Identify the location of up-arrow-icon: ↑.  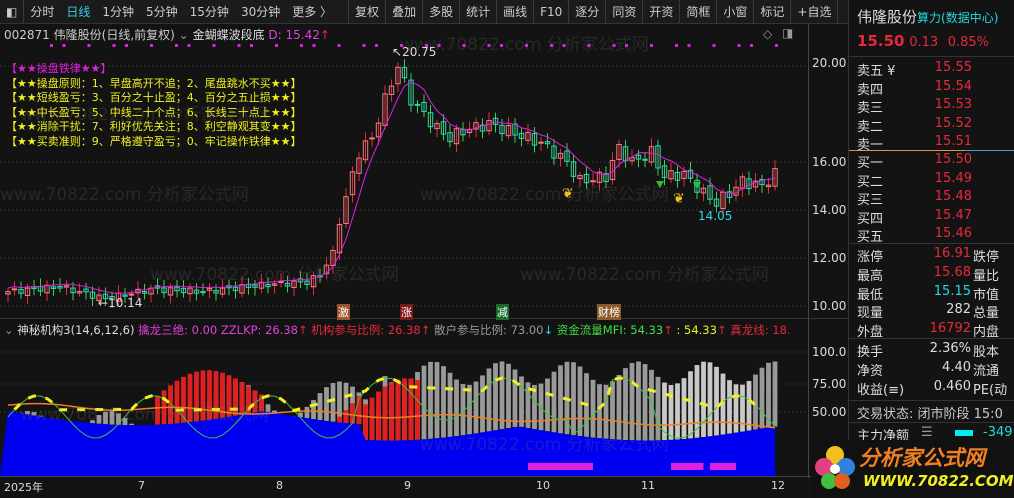
(324, 35).